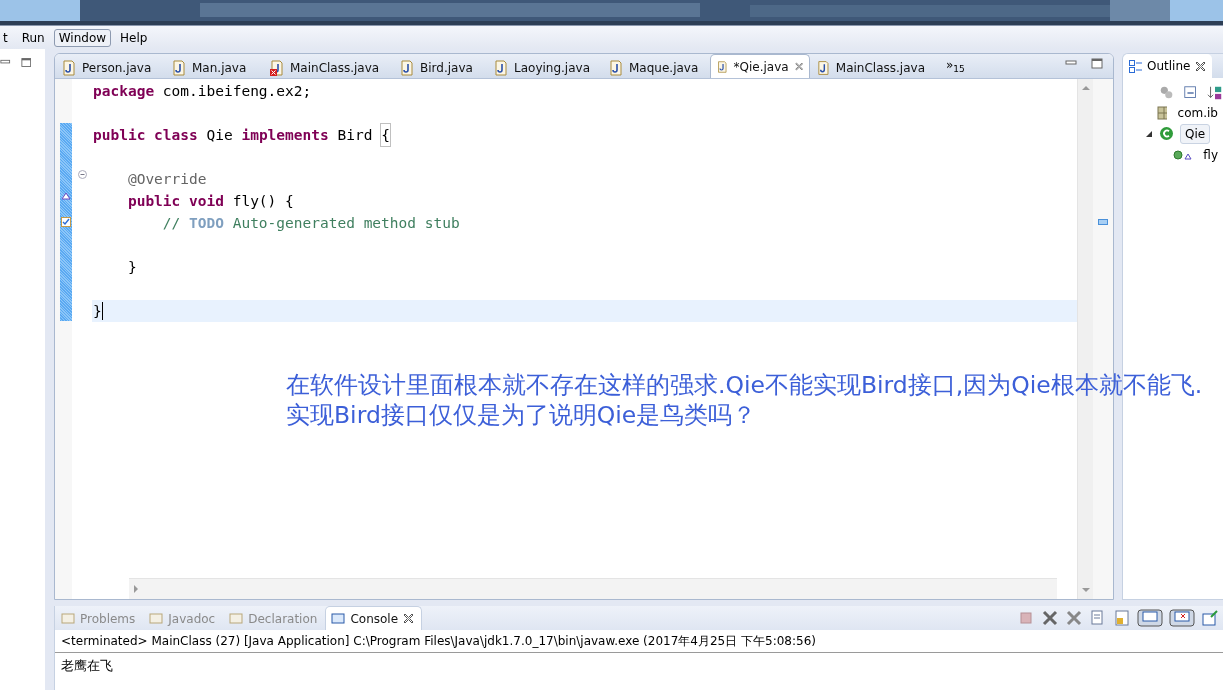  Describe the element at coordinates (6, 37) in the screenshot. I see `menu-item: t` at that location.